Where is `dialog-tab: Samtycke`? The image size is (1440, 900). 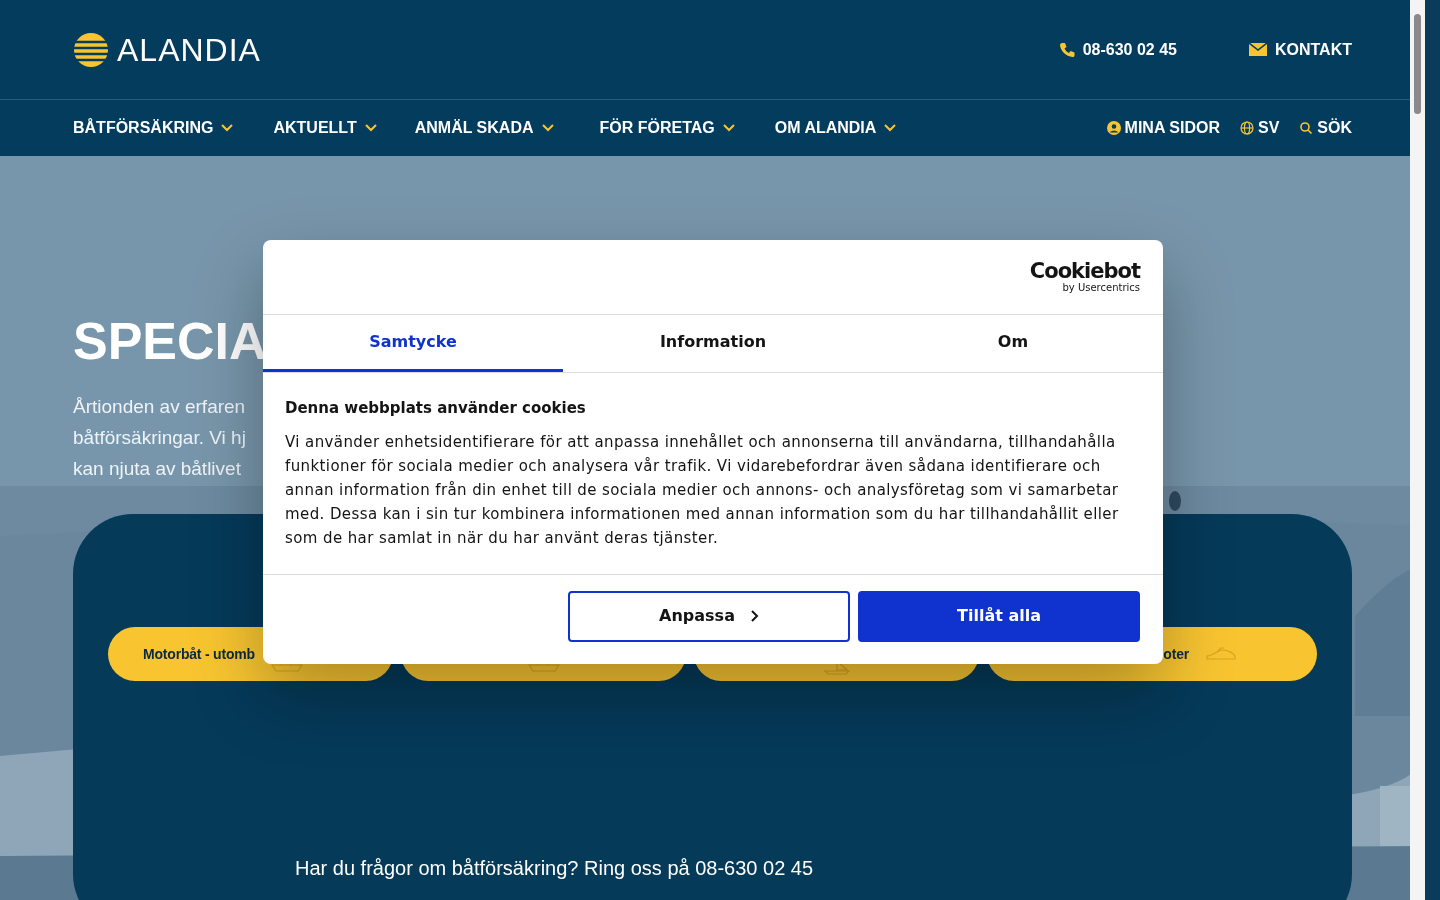
dialog-tab: Samtycke is located at coordinates (413, 343).